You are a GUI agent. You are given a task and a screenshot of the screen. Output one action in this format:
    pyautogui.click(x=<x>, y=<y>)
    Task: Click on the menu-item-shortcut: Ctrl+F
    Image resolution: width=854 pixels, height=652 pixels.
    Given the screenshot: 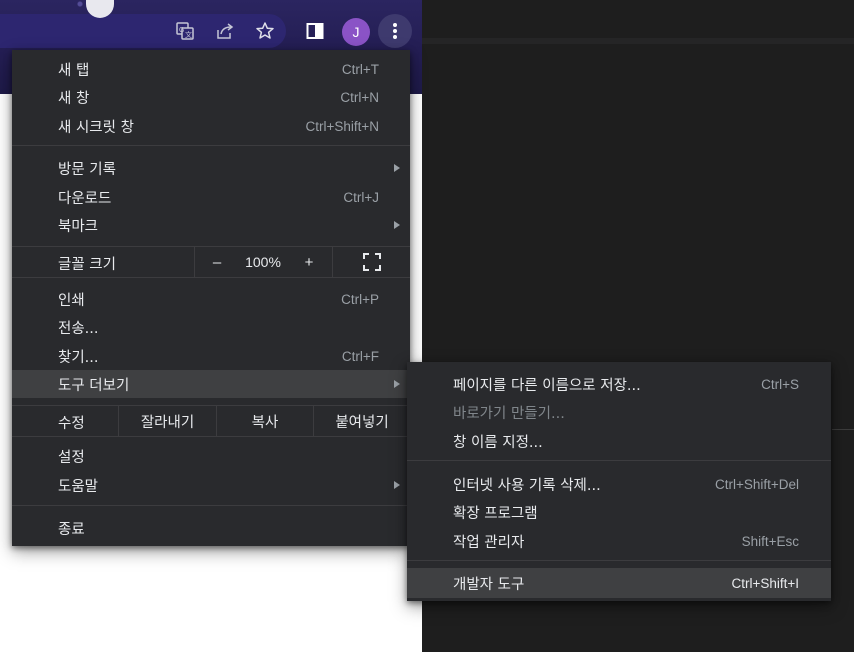 What is the action you would take?
    pyautogui.click(x=360, y=356)
    